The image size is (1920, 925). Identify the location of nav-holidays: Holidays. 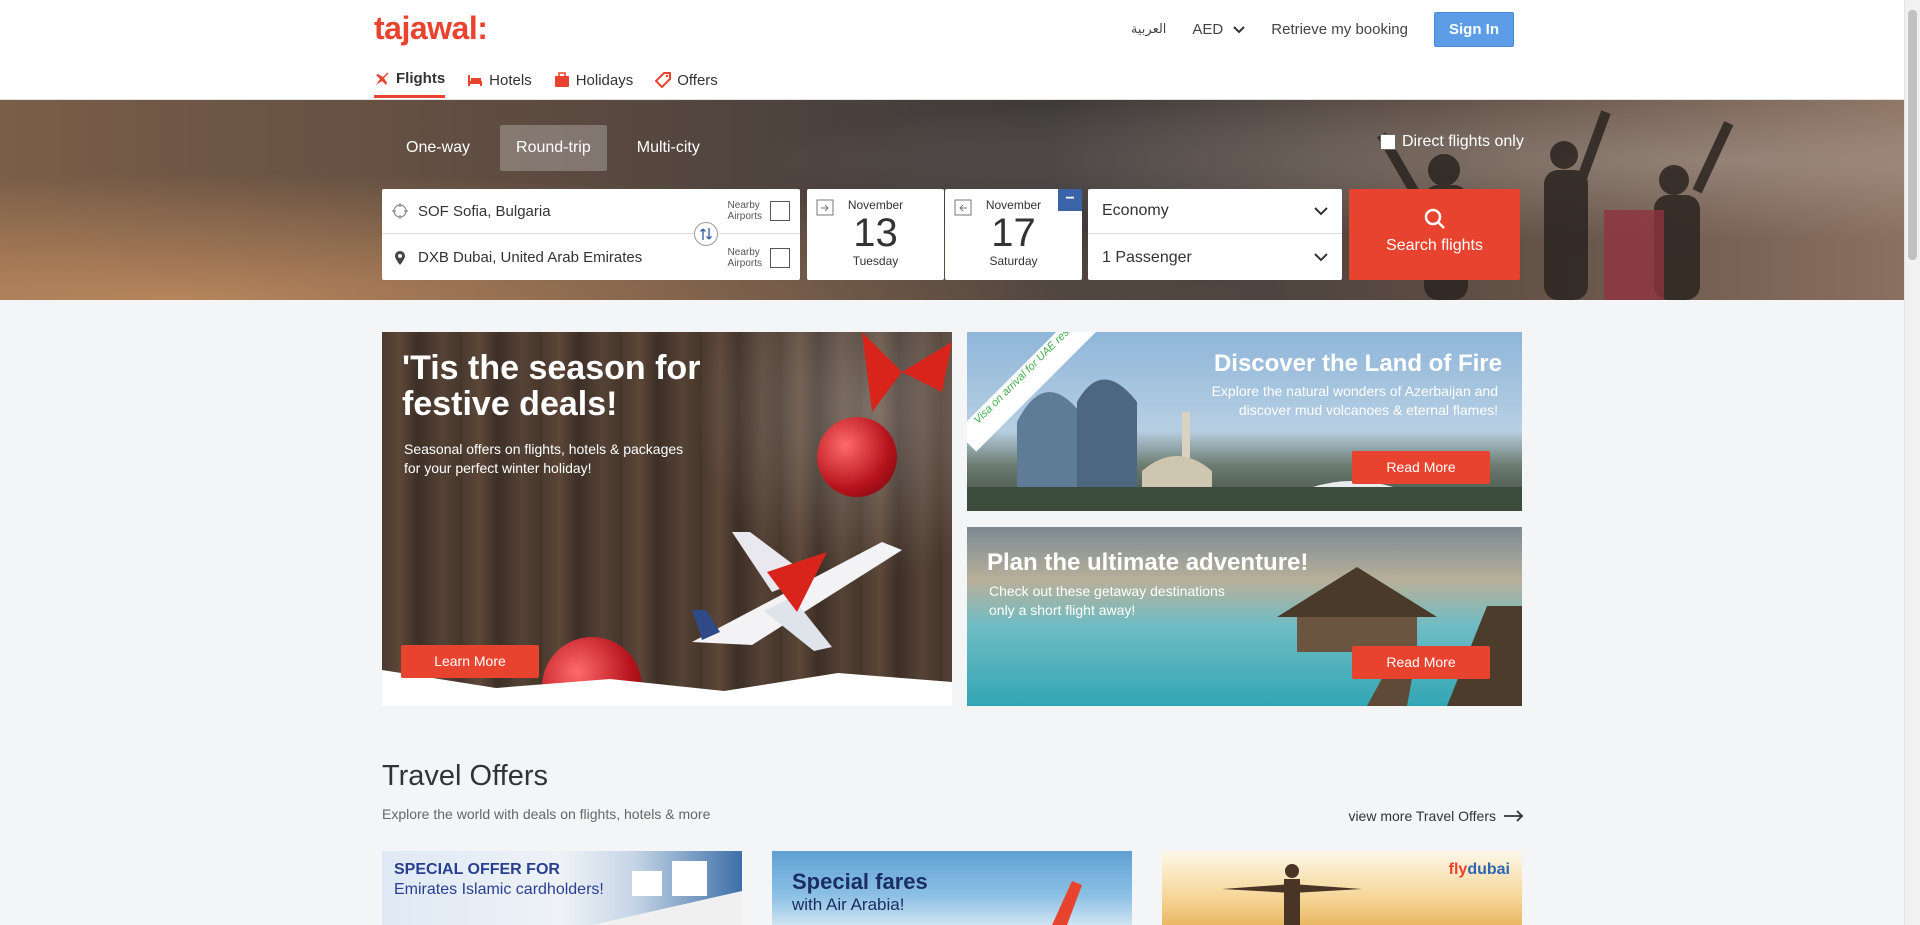
(594, 84).